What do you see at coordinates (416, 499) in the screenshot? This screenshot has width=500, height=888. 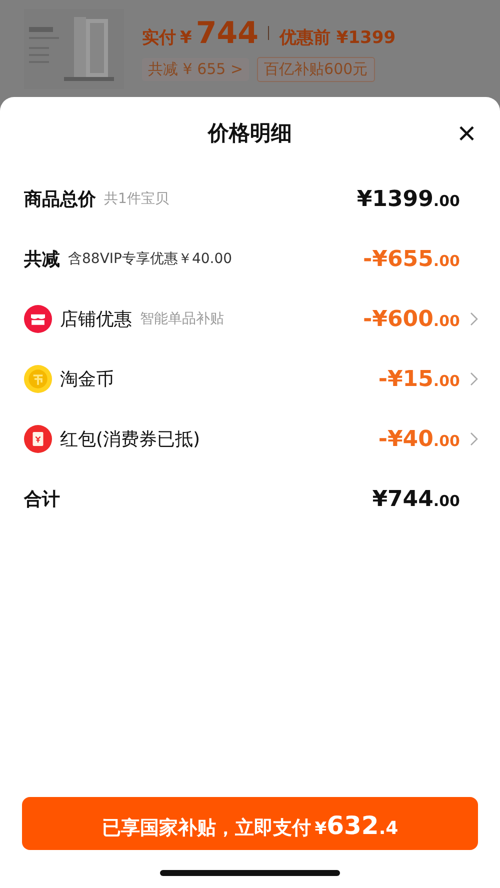 I see `row-price: ¥744.00` at bounding box center [416, 499].